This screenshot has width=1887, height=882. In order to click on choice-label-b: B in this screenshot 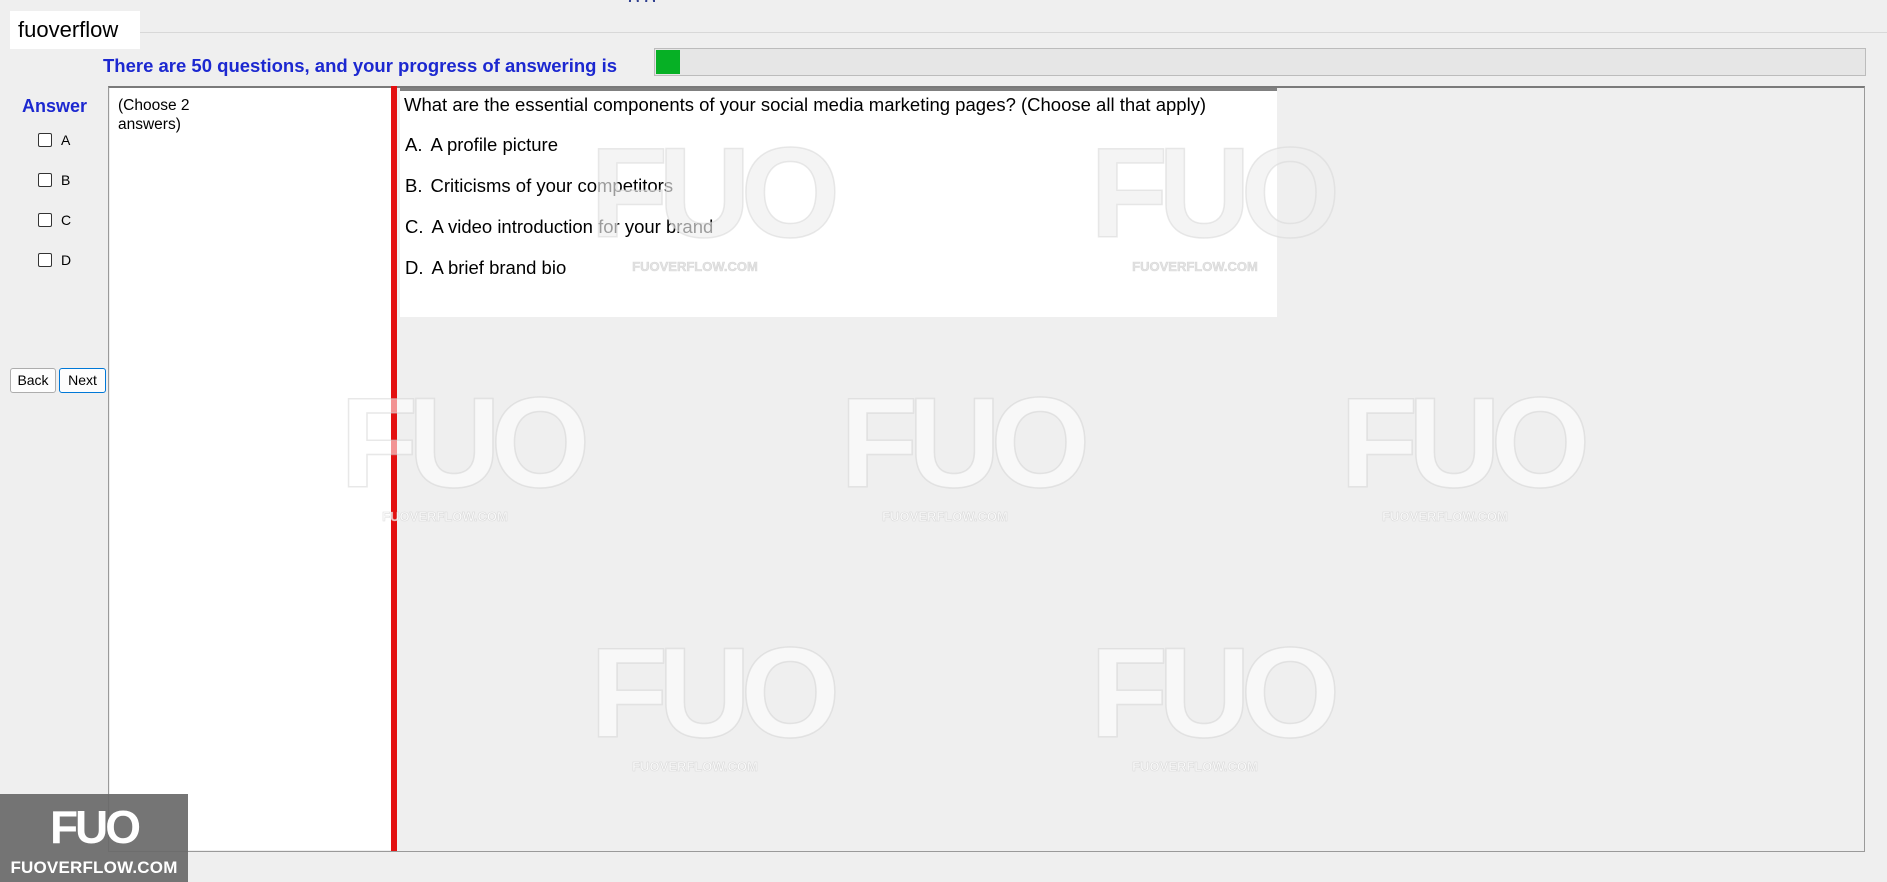, I will do `click(66, 180)`.